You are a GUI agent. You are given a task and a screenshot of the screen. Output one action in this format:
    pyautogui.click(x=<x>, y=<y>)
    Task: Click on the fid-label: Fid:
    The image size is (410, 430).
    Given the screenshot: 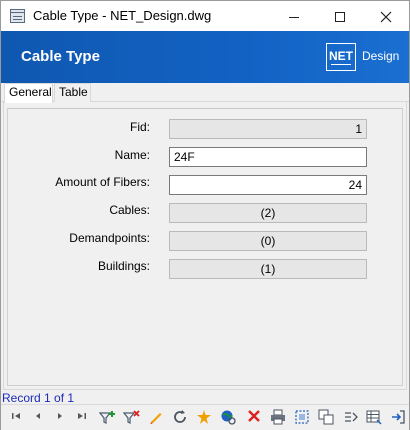 What is the action you would take?
    pyautogui.click(x=139, y=127)
    